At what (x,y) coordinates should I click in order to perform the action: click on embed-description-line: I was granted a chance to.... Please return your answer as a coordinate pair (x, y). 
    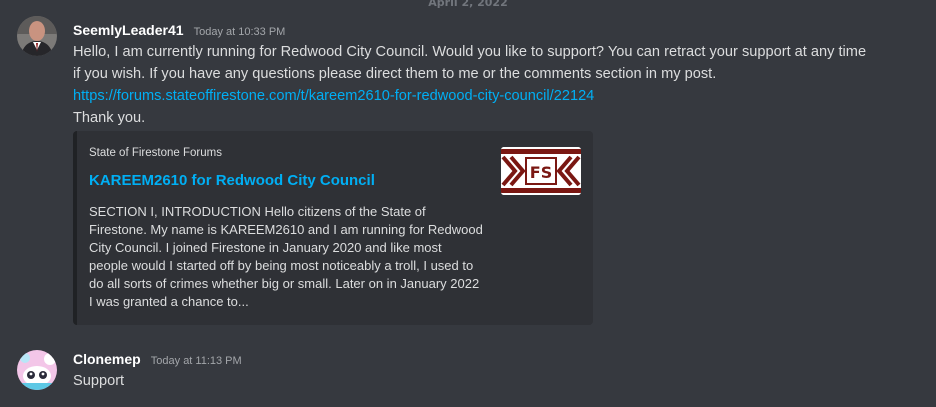
    Looking at the image, I should click on (169, 301).